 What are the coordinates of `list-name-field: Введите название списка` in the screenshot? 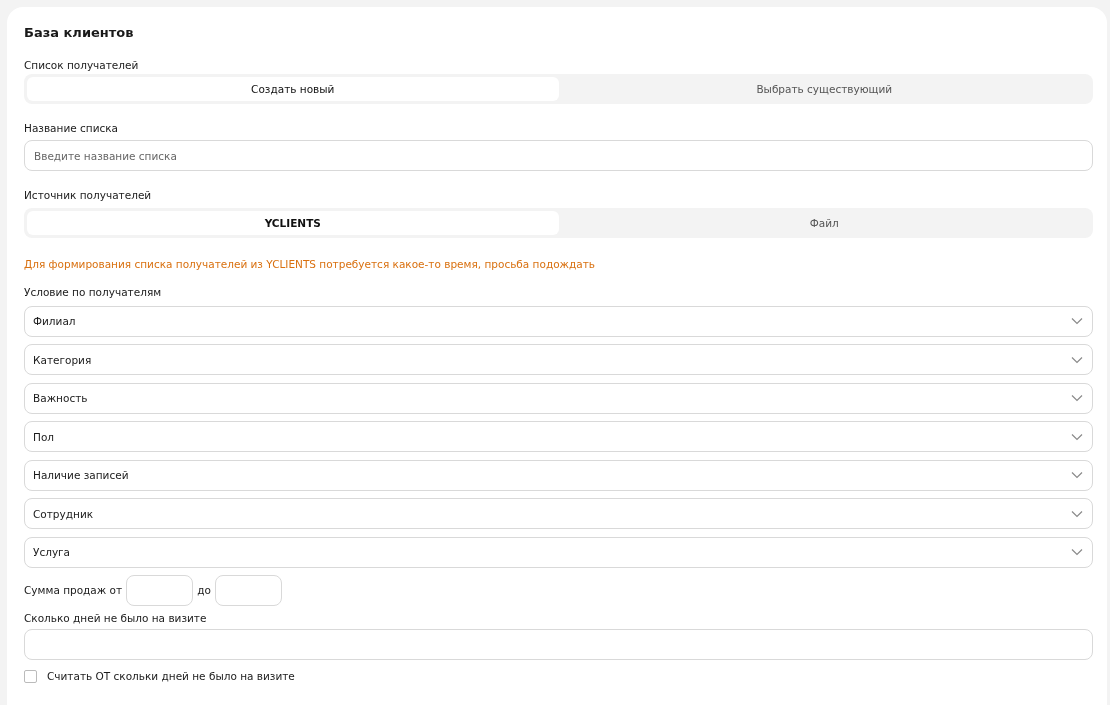 It's located at (558, 155).